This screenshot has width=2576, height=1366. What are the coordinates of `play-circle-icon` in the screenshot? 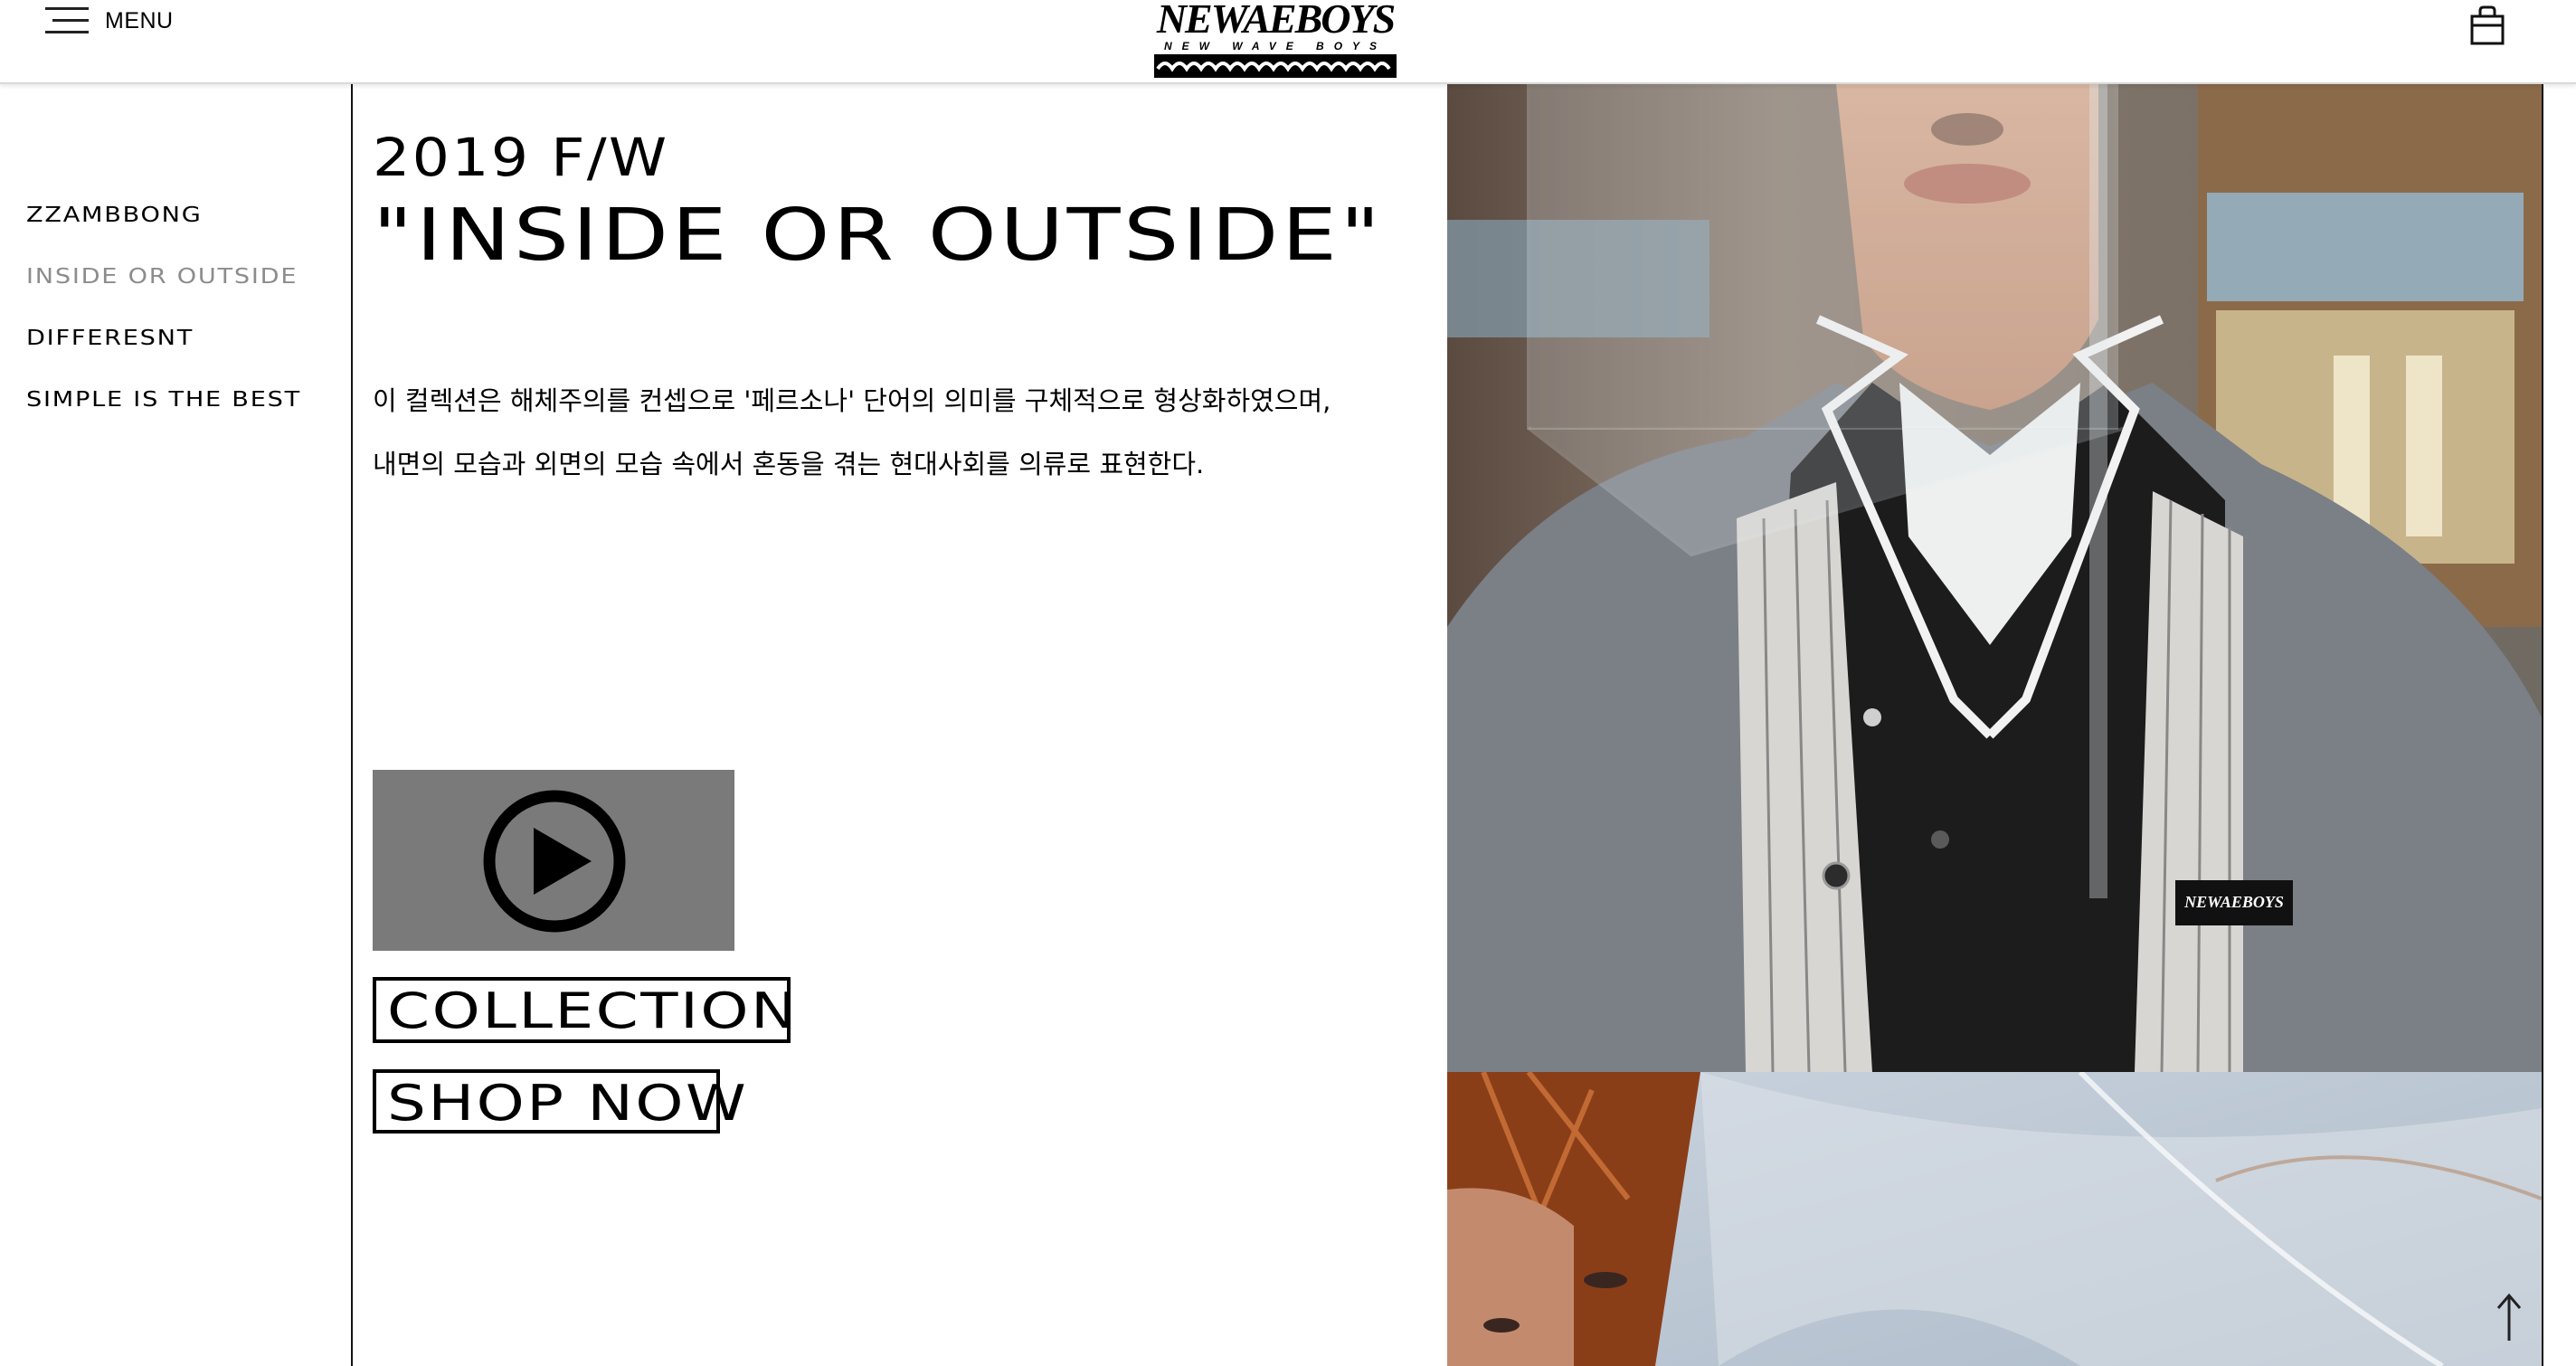 It's located at (554, 861).